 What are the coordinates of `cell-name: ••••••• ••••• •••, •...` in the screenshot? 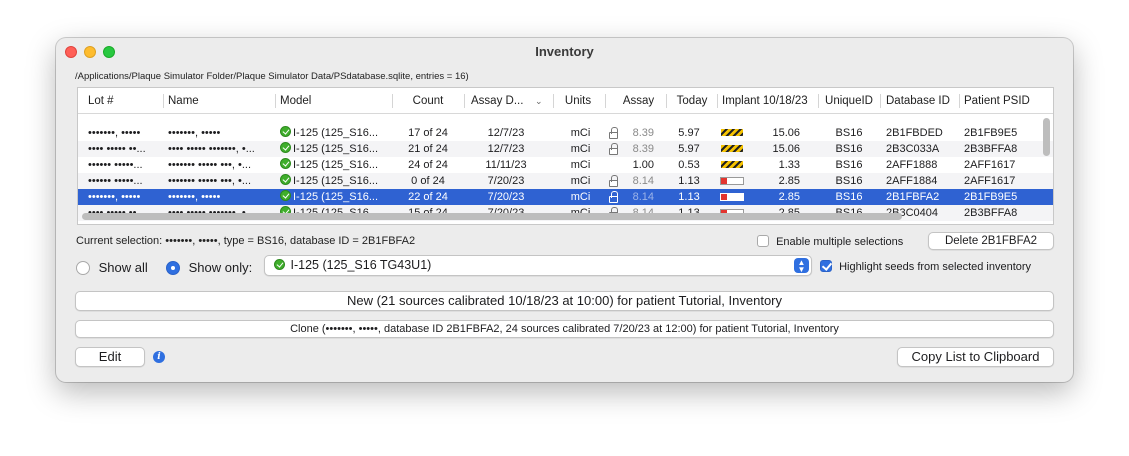 It's located at (210, 181).